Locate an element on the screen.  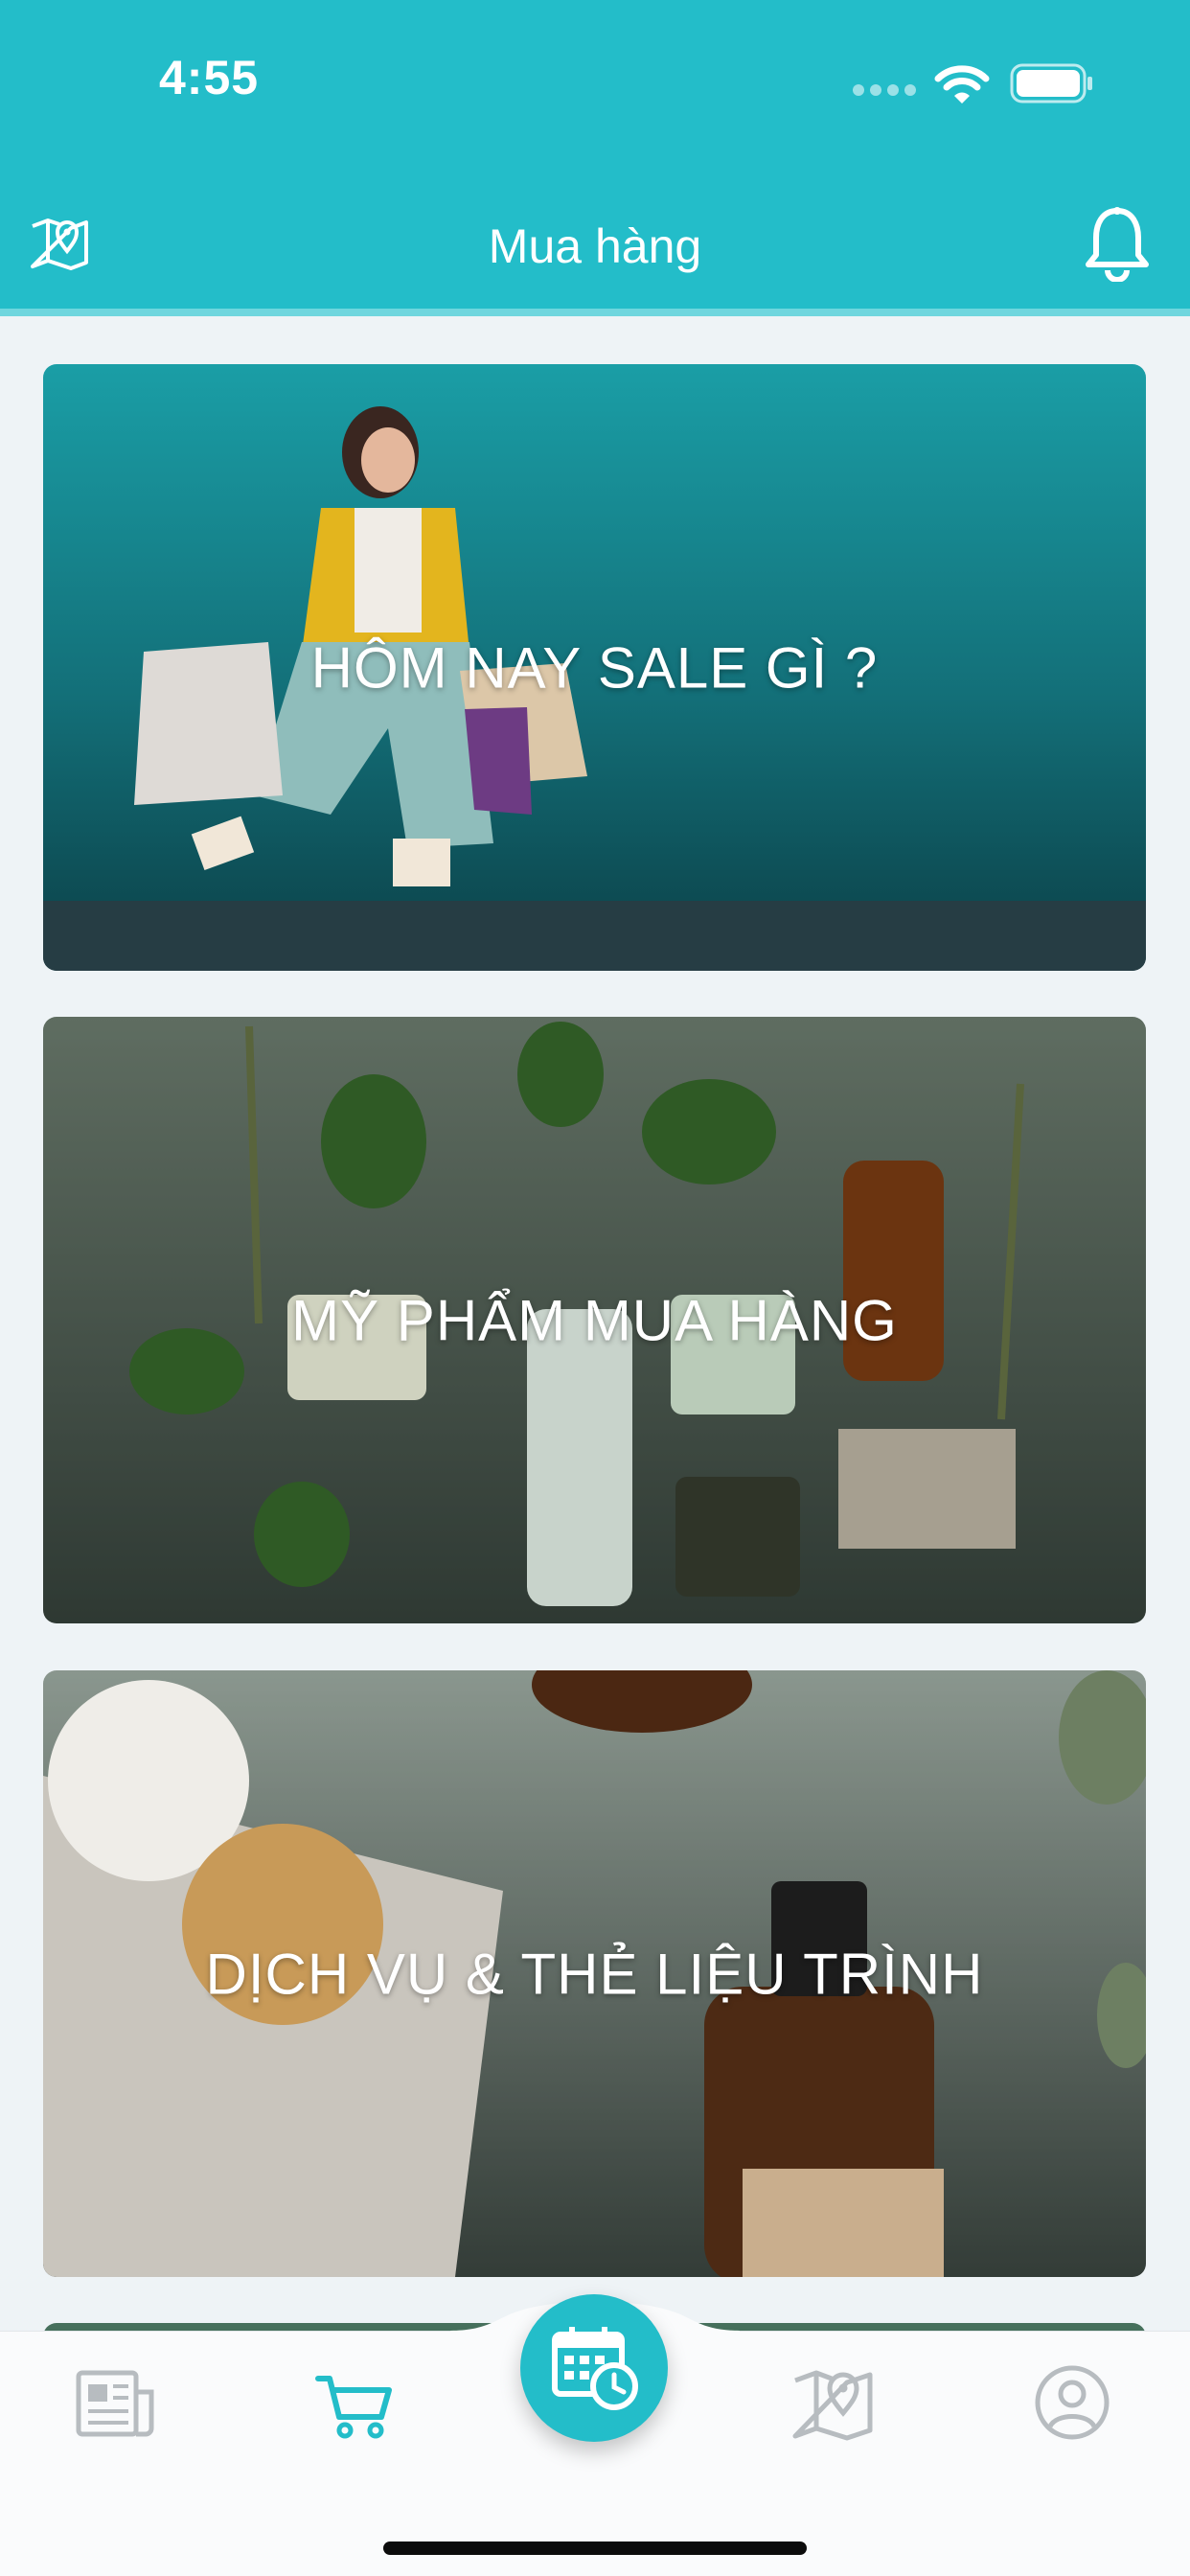
wifi-icon is located at coordinates (962, 85).